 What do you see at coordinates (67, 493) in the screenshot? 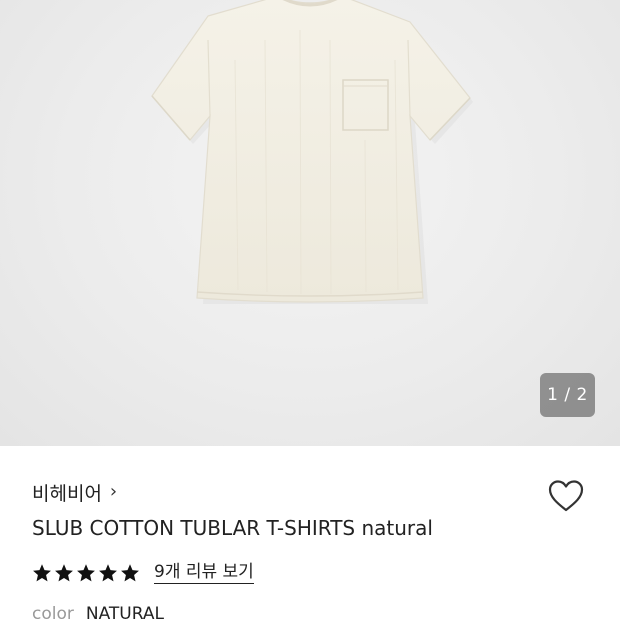
I see `brand-name: 비헤비어` at bounding box center [67, 493].